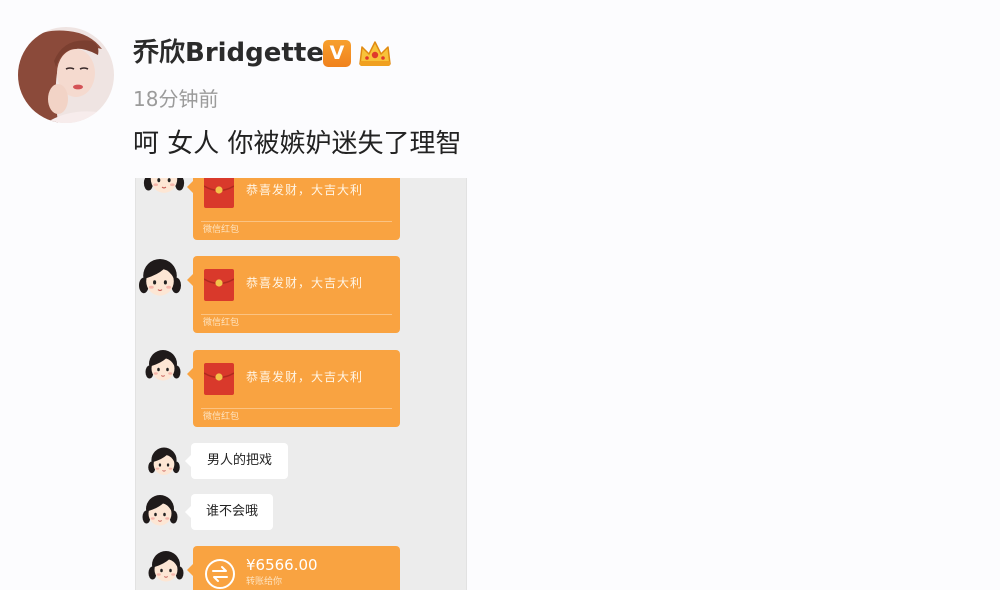 Image resolution: width=1000 pixels, height=590 pixels. What do you see at coordinates (220, 574) in the screenshot?
I see `transfer-icon` at bounding box center [220, 574].